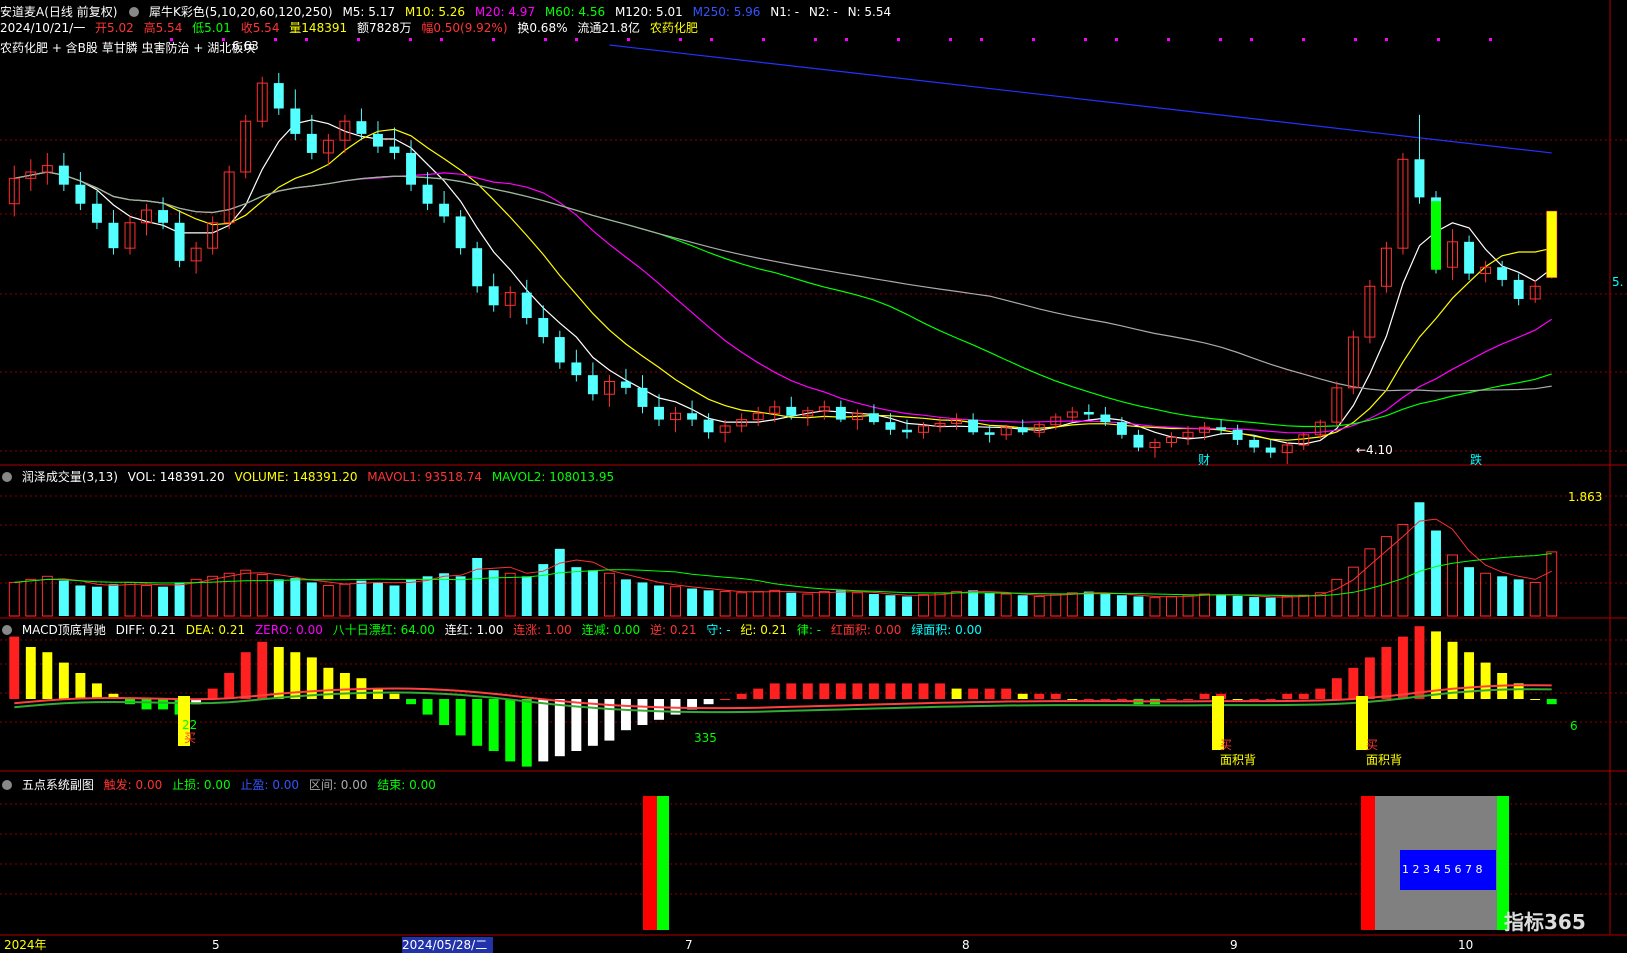 The height and width of the screenshot is (953, 1627). What do you see at coordinates (542, 630) in the screenshot?
I see `lianzhang-value: 连涨: 1.00` at bounding box center [542, 630].